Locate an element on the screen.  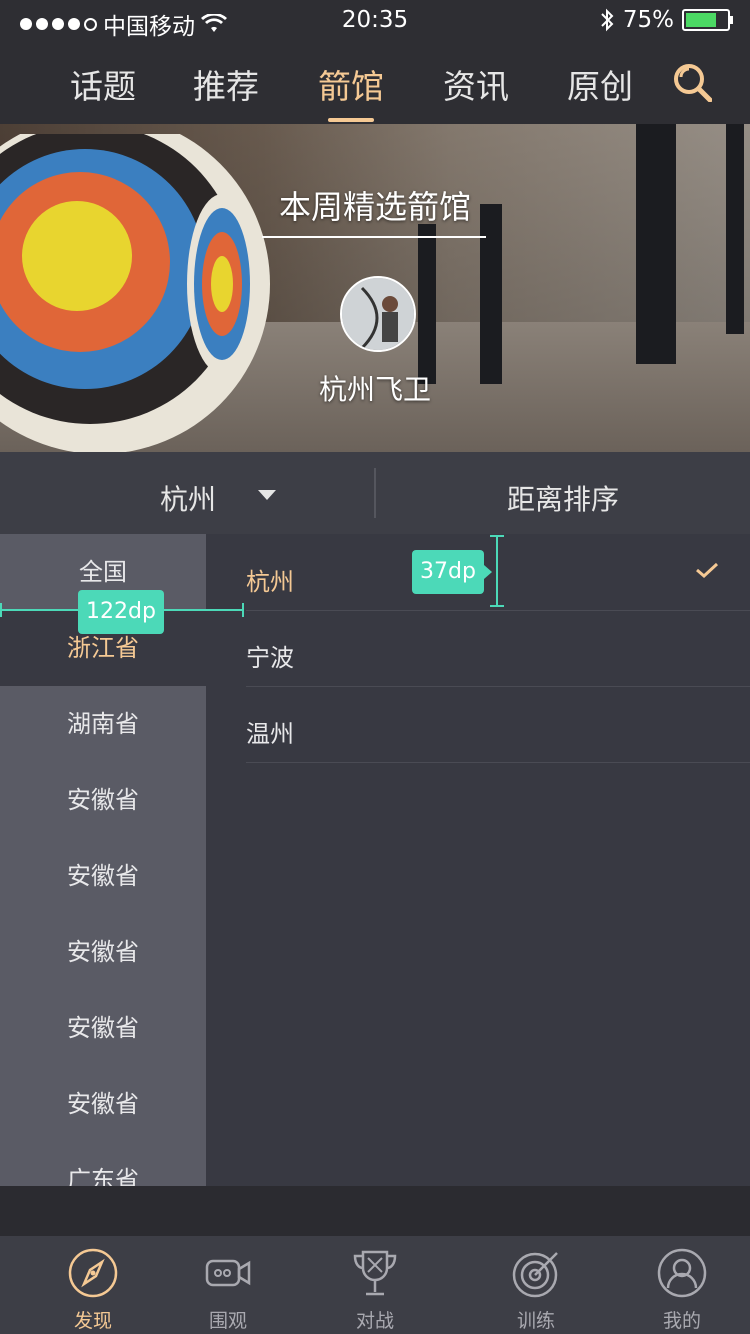
tab-label: 训练 is located at coordinates (535, 1321).